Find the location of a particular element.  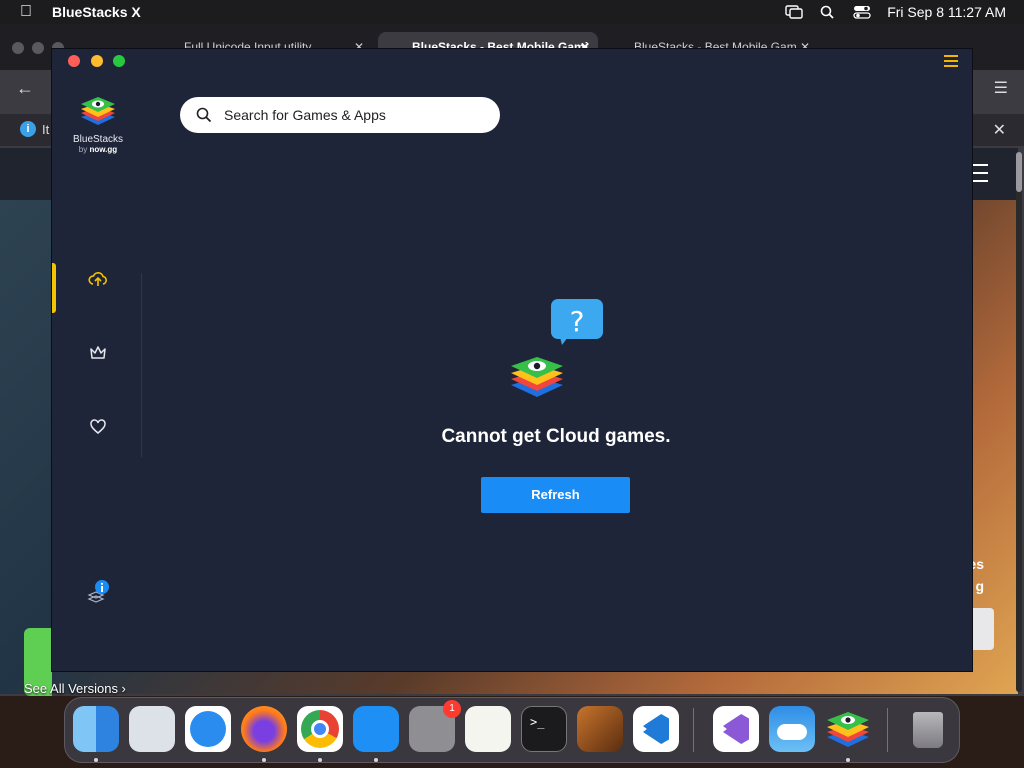

weather-icon is located at coordinates (792, 729).